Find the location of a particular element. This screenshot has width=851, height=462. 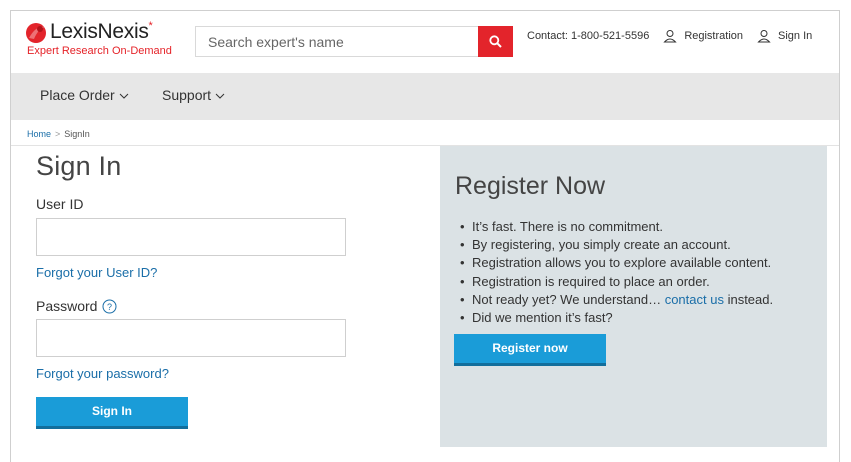

nav-place-order-label: Place Order is located at coordinates (77, 95).